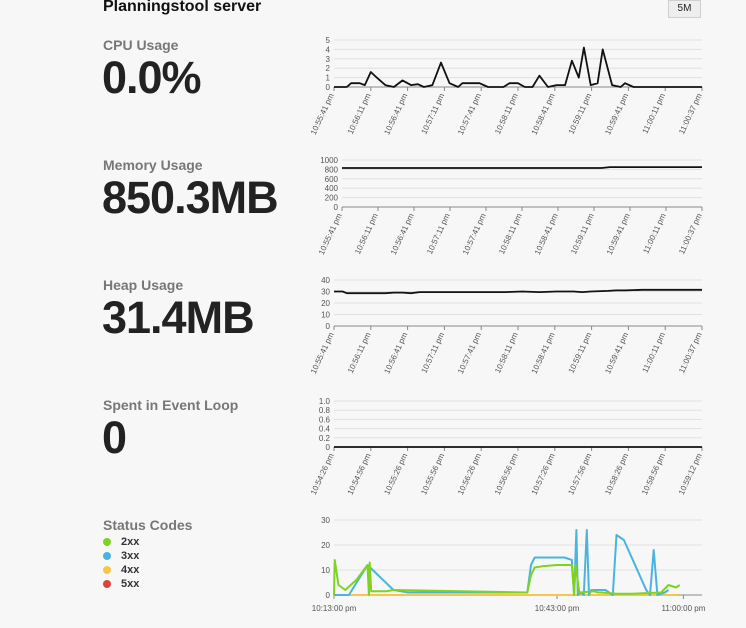 The height and width of the screenshot is (628, 746). Describe the element at coordinates (469, 474) in the screenshot. I see `x-tick-label: 10:56:26 pm` at that location.